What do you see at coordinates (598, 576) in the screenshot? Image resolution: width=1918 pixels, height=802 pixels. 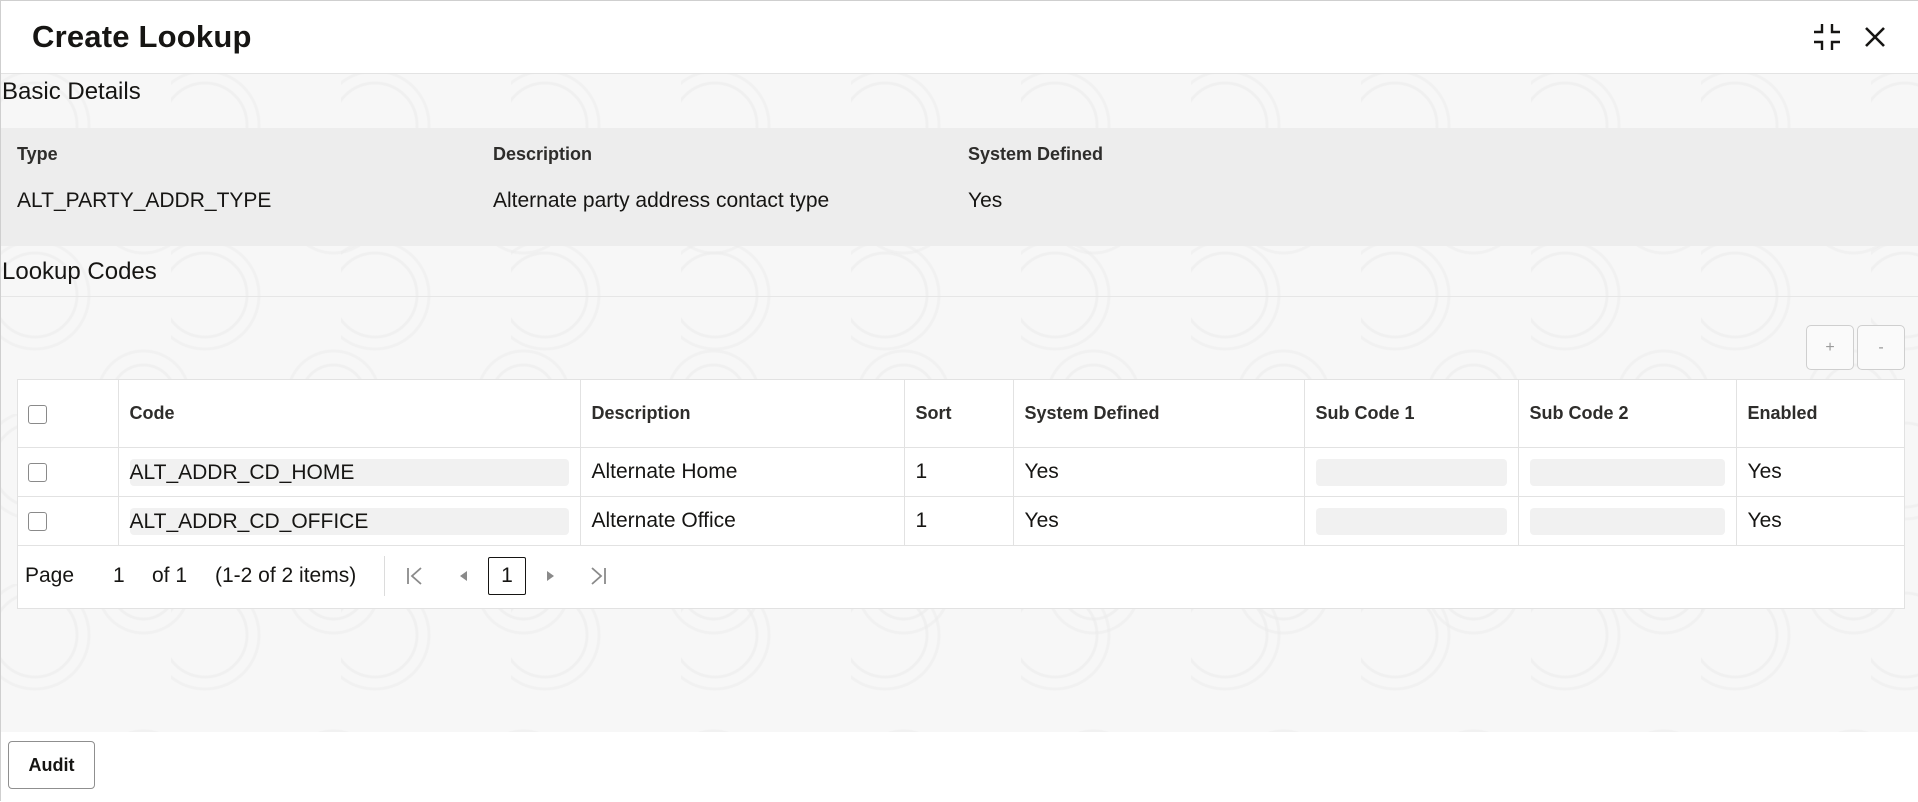 I see `last-page-icon` at bounding box center [598, 576].